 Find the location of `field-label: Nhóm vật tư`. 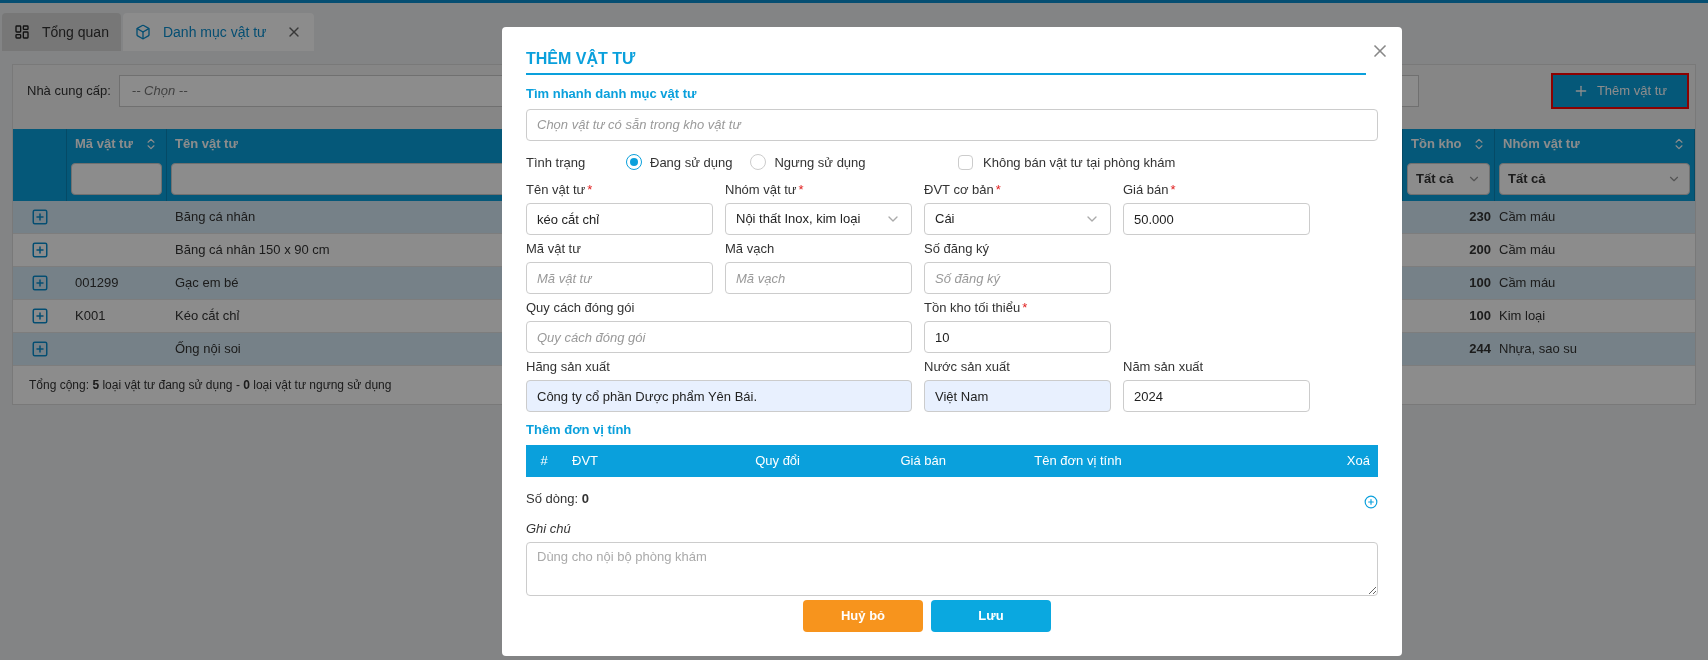

field-label: Nhóm vật tư is located at coordinates (761, 189).